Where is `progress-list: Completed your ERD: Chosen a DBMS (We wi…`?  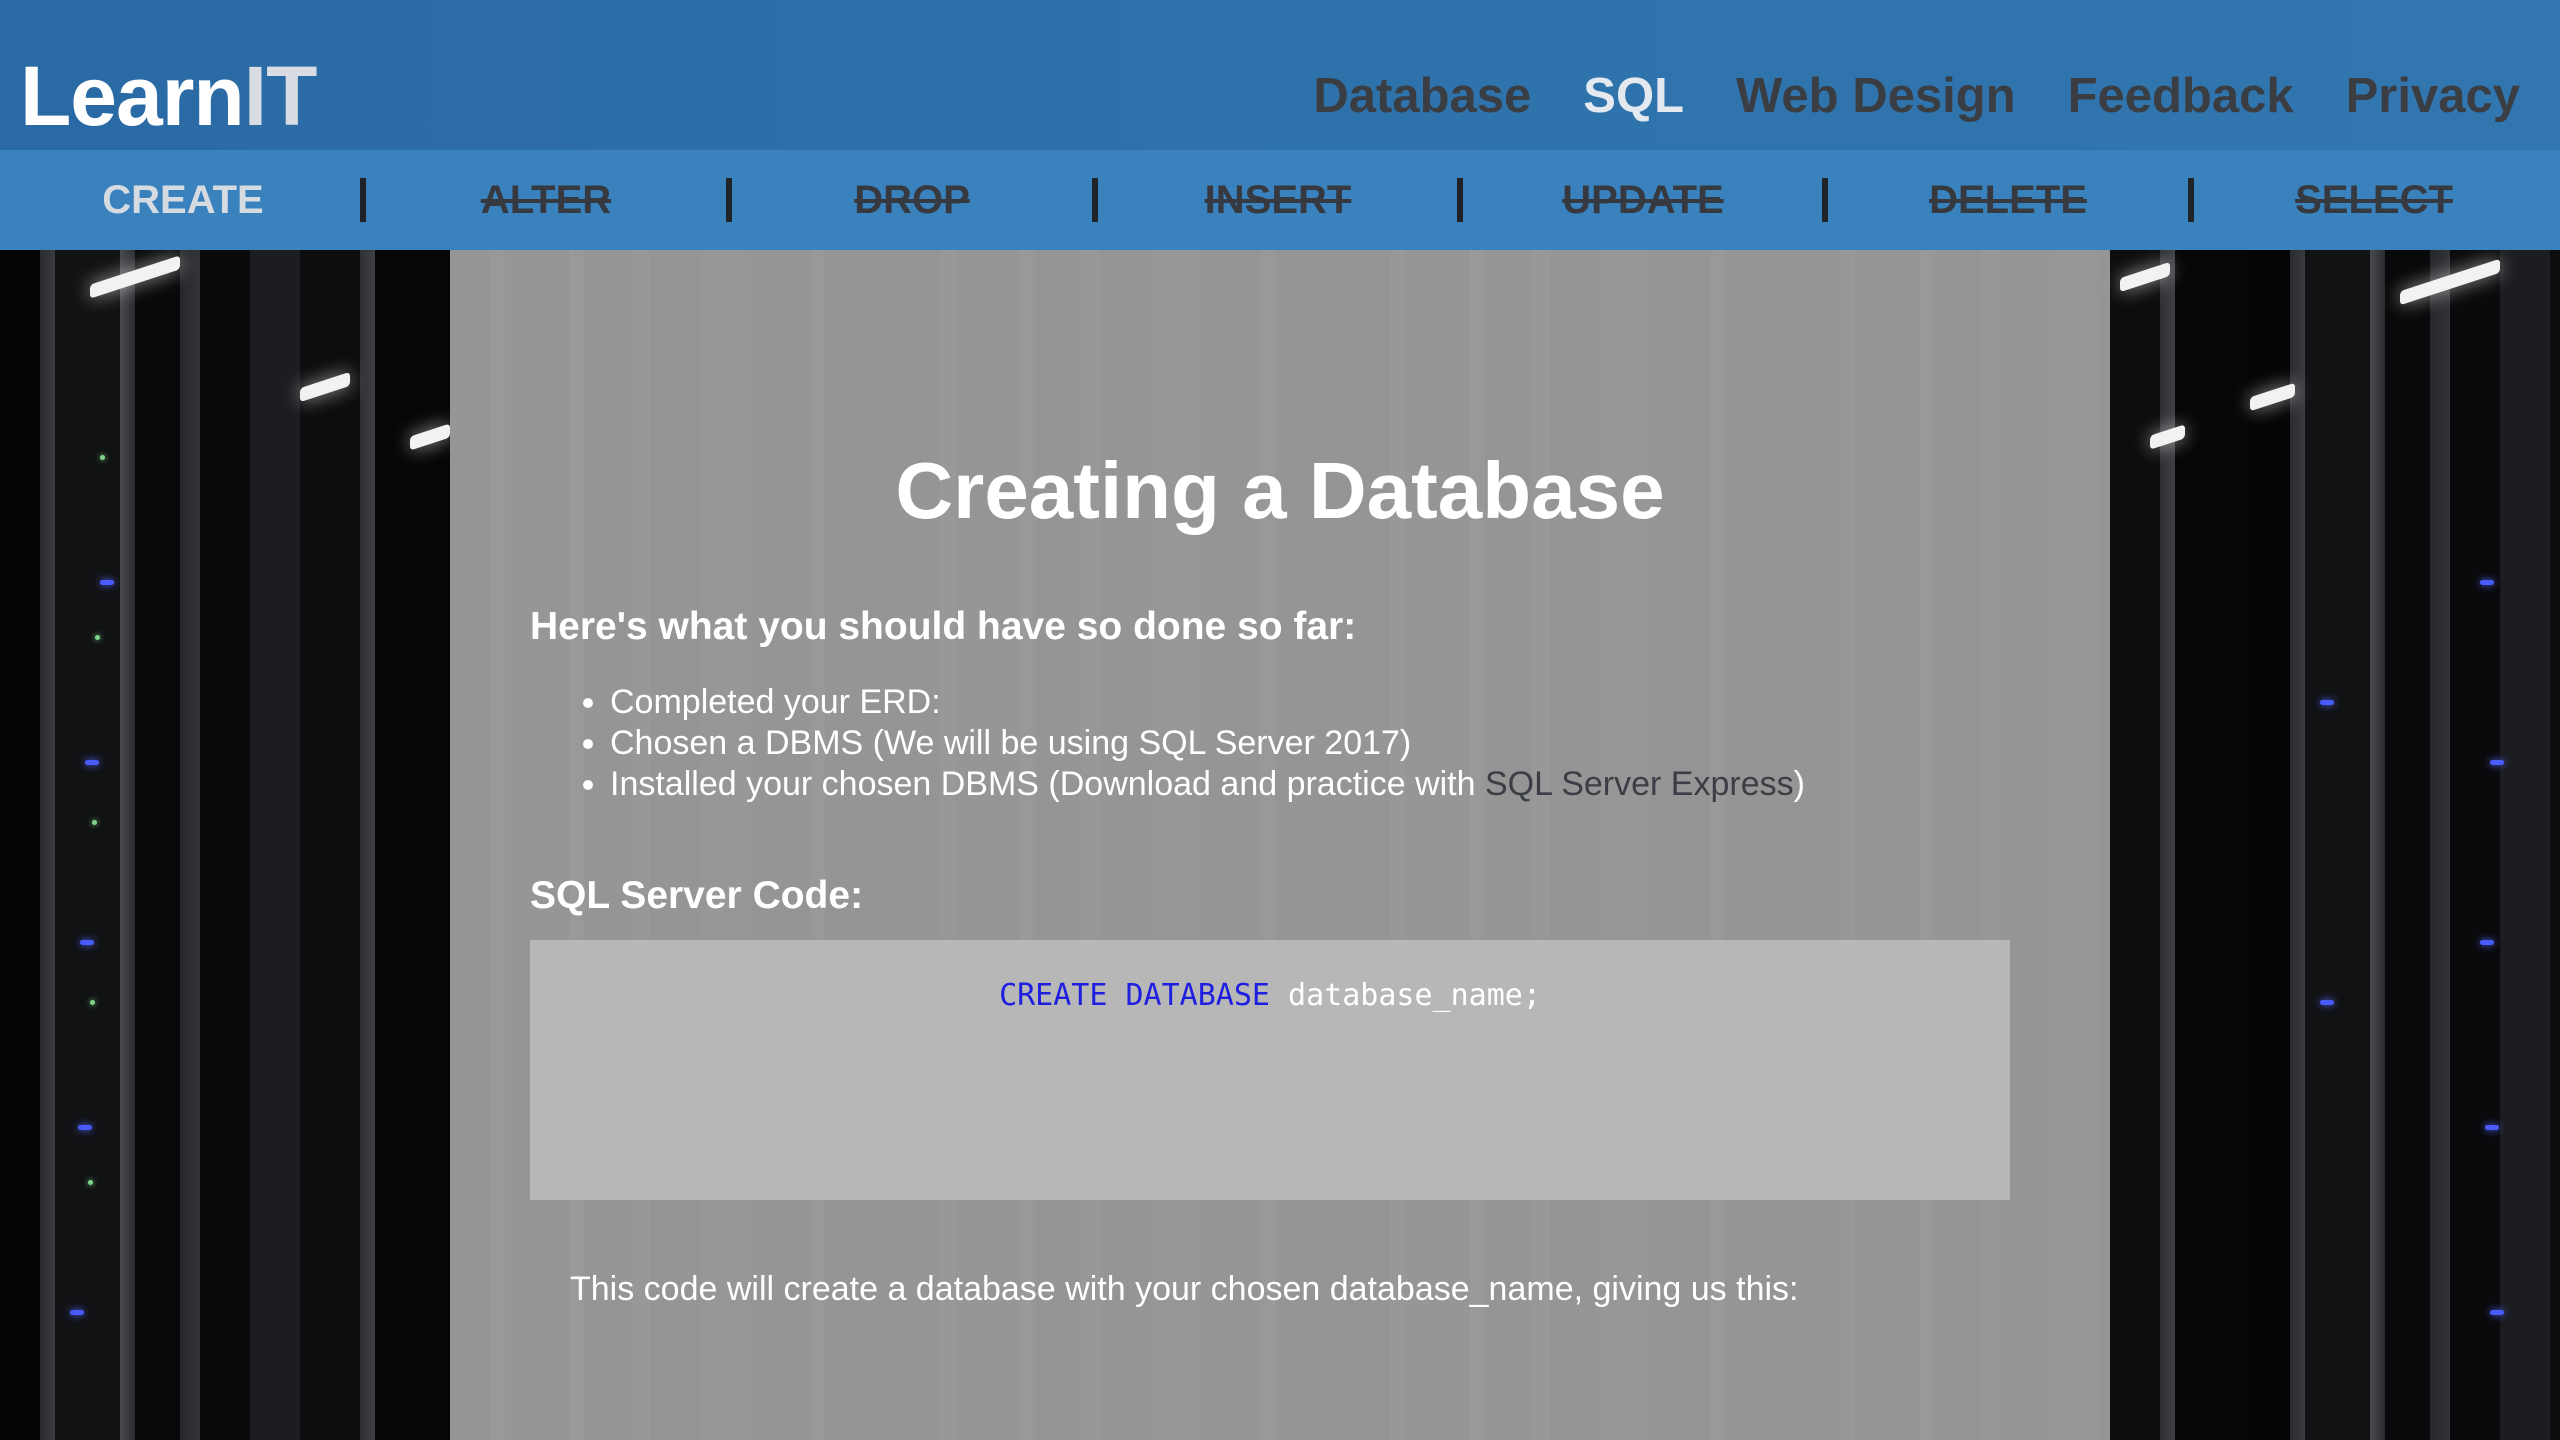 progress-list: Completed your ERD: Chosen a DBMS (We wi… is located at coordinates (1167, 743).